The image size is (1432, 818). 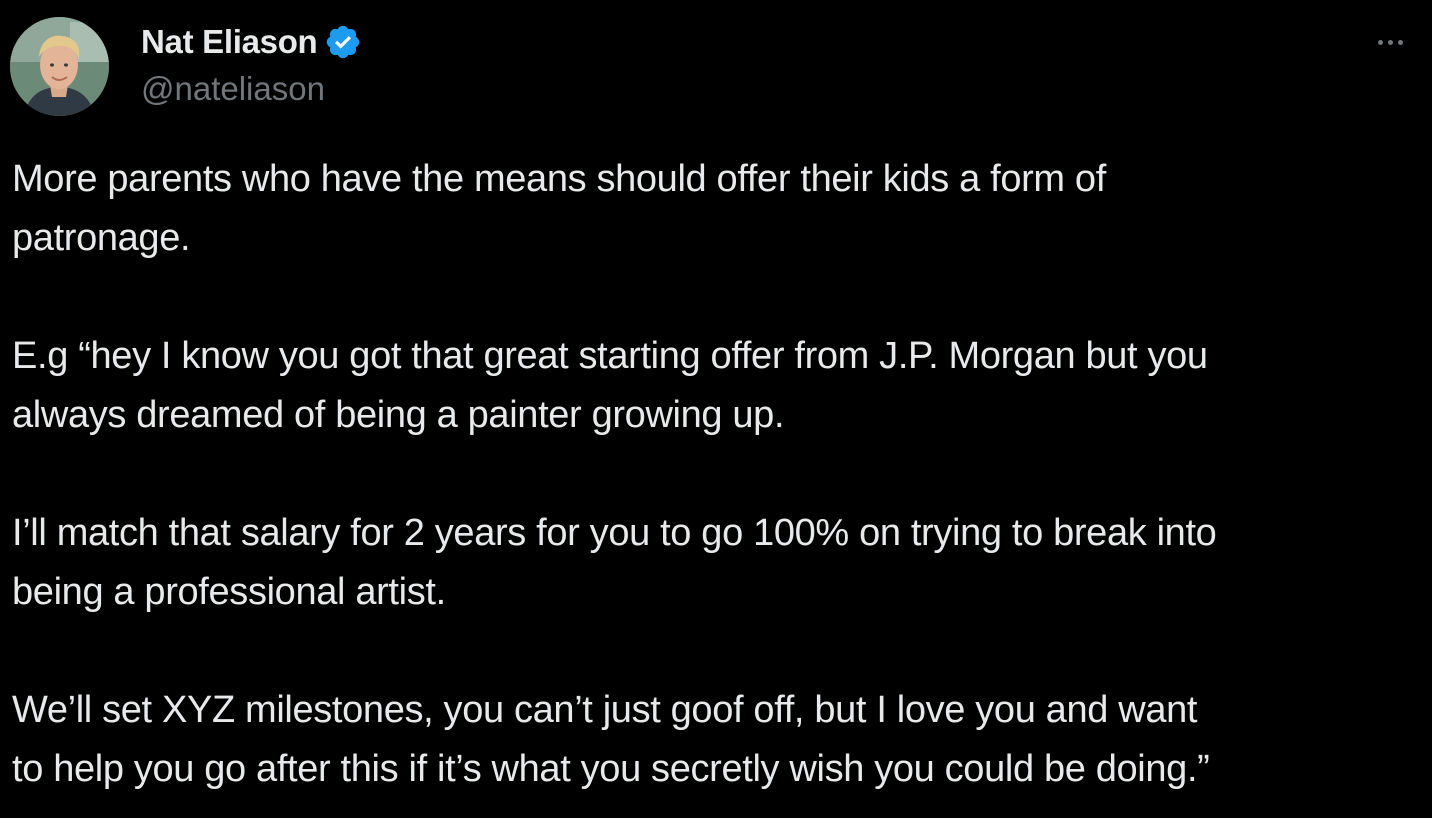 What do you see at coordinates (251, 89) in the screenshot?
I see `user-handle: @nateliason` at bounding box center [251, 89].